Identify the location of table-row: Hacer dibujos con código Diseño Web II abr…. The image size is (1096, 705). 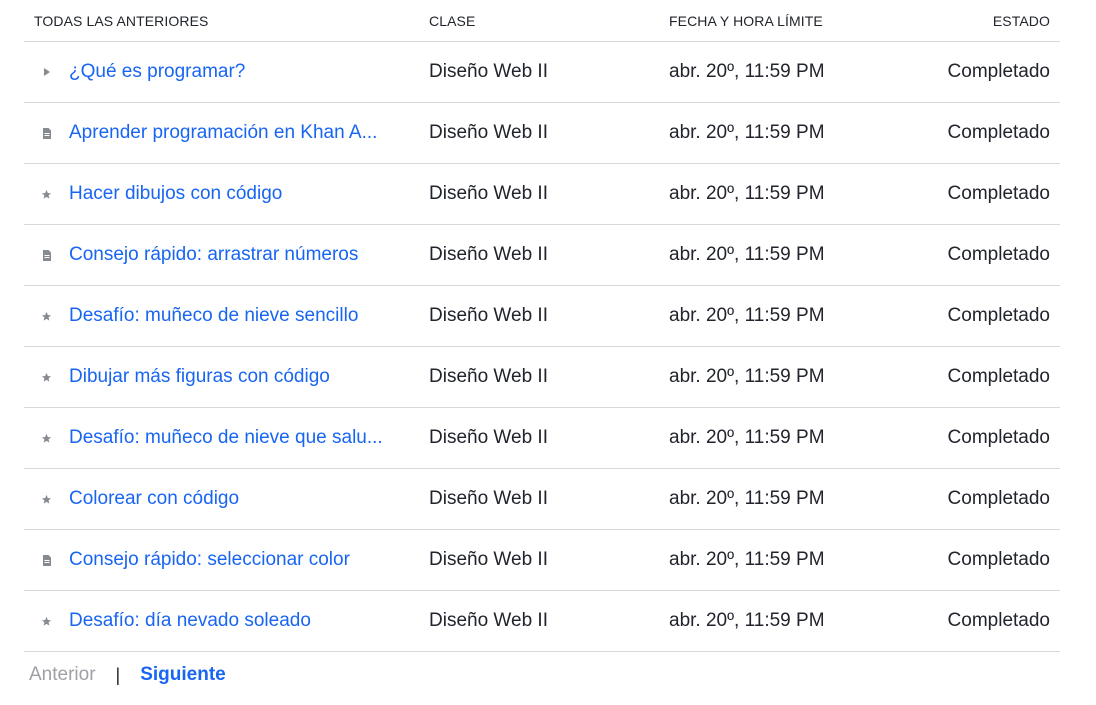
(542, 194).